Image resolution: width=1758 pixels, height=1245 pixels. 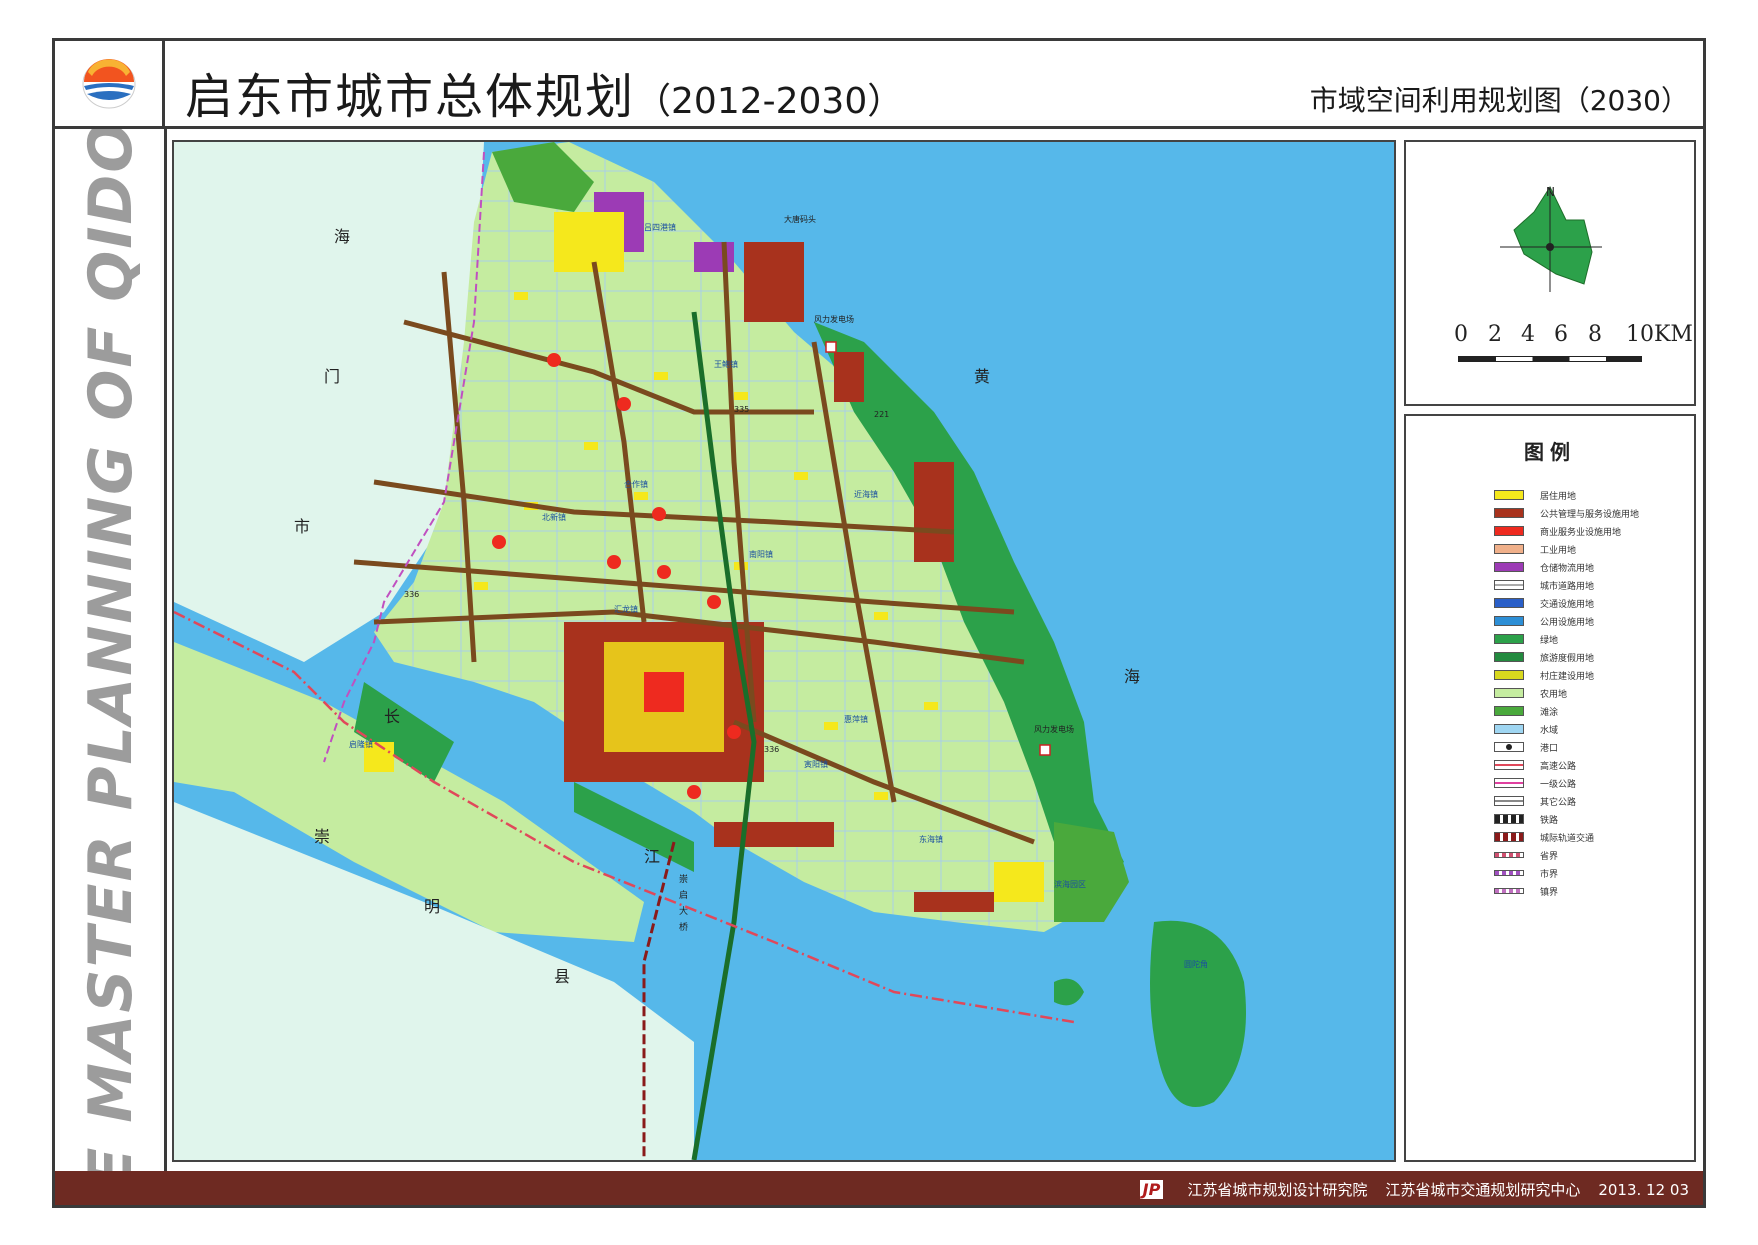 I want to click on legend-item: 交通设施用地, so click(x=1566, y=603).